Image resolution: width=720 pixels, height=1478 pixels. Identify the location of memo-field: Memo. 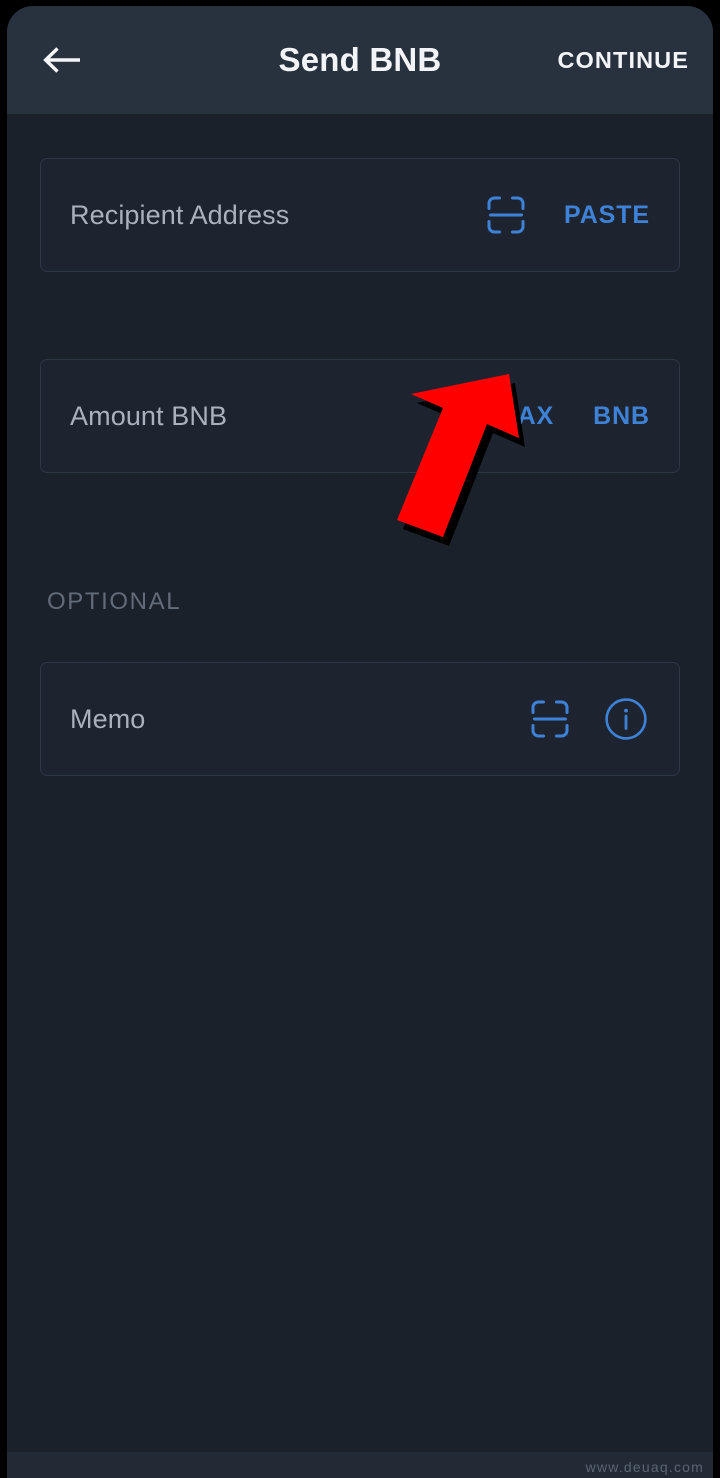
(360, 719).